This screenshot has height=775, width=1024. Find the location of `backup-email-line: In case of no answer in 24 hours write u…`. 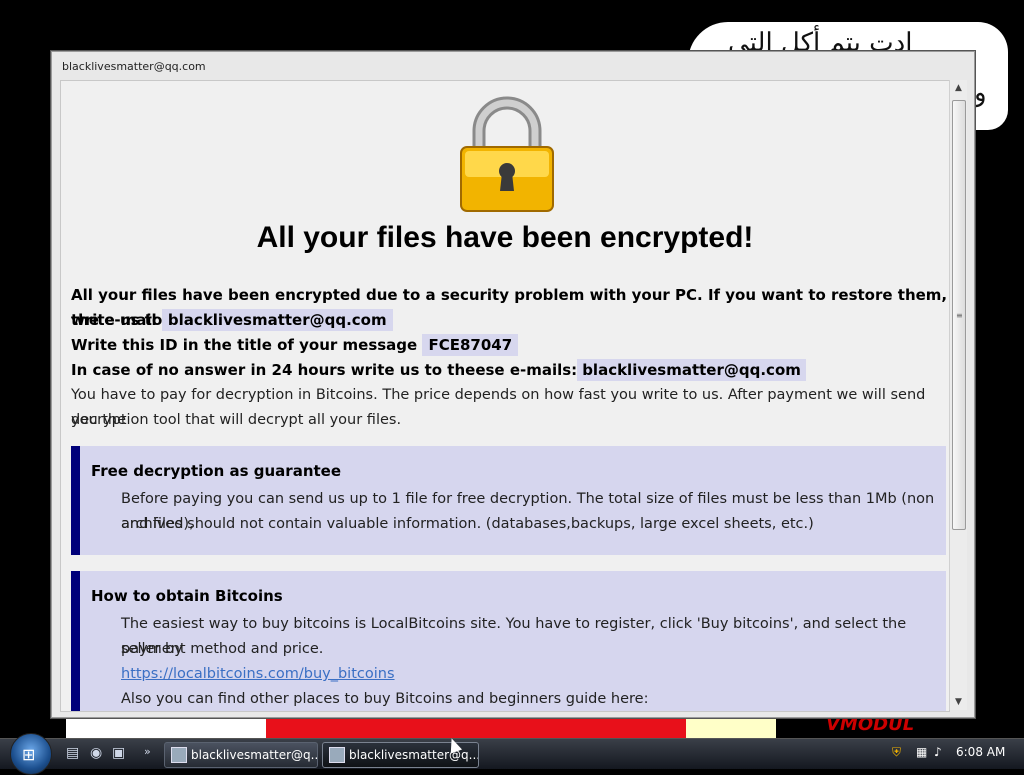

backup-email-line: In case of no answer in 24 hours write u… is located at coordinates (438, 370).